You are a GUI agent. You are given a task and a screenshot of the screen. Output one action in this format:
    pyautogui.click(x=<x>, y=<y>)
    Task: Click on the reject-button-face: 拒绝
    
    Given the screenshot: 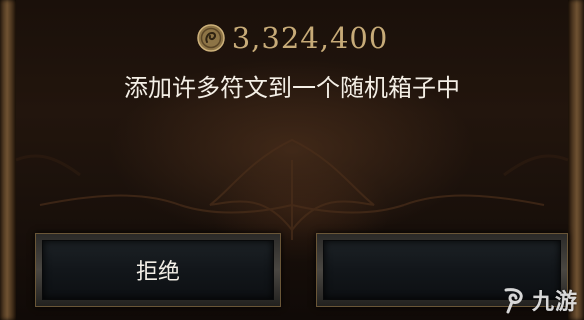 What is the action you would take?
    pyautogui.click(x=158, y=270)
    